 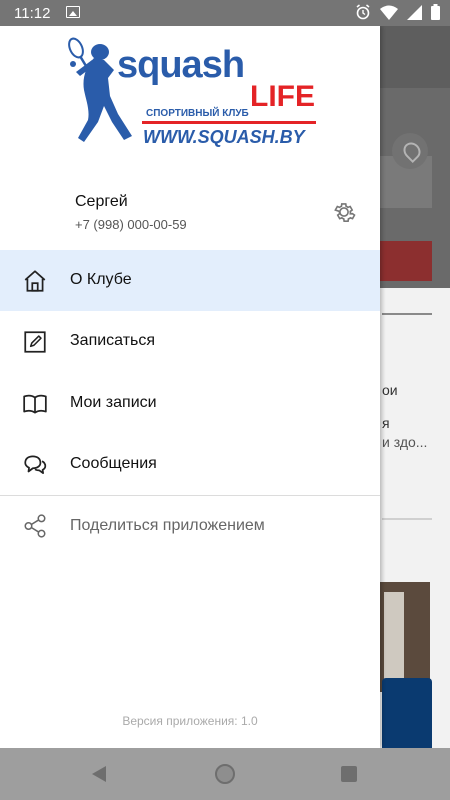 I want to click on background-accent, so click(x=406, y=261).